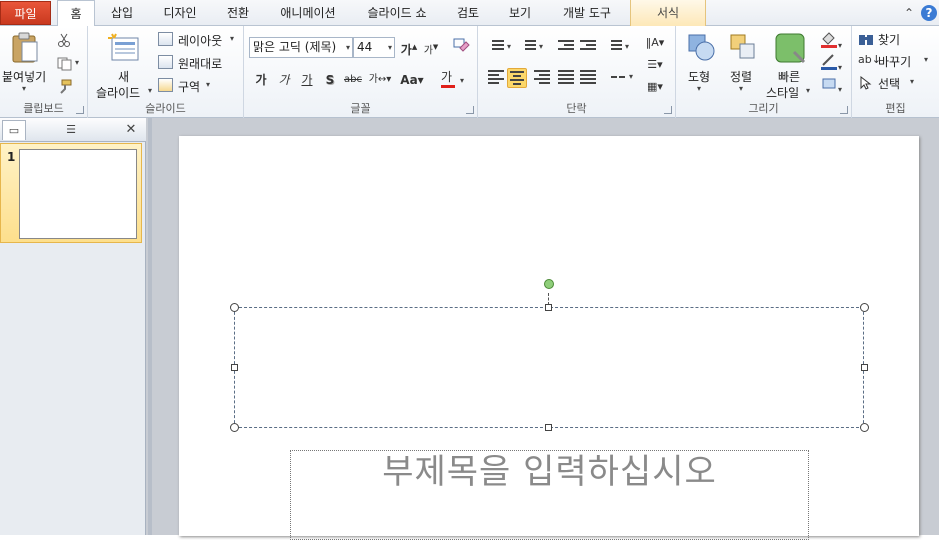 The height and width of the screenshot is (540, 939). Describe the element at coordinates (699, 88) in the screenshot. I see `shapes-dropdown-icon: ▾` at that location.